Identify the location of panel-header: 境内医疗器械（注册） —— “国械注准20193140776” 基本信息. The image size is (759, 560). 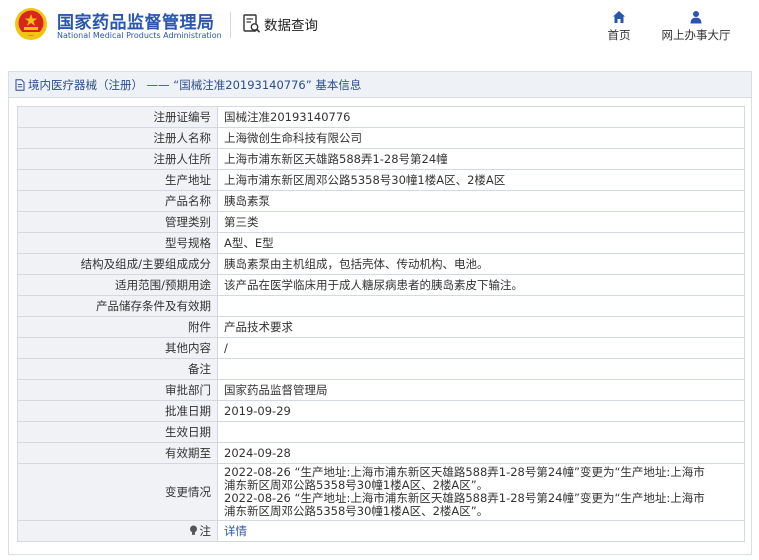
(380, 85).